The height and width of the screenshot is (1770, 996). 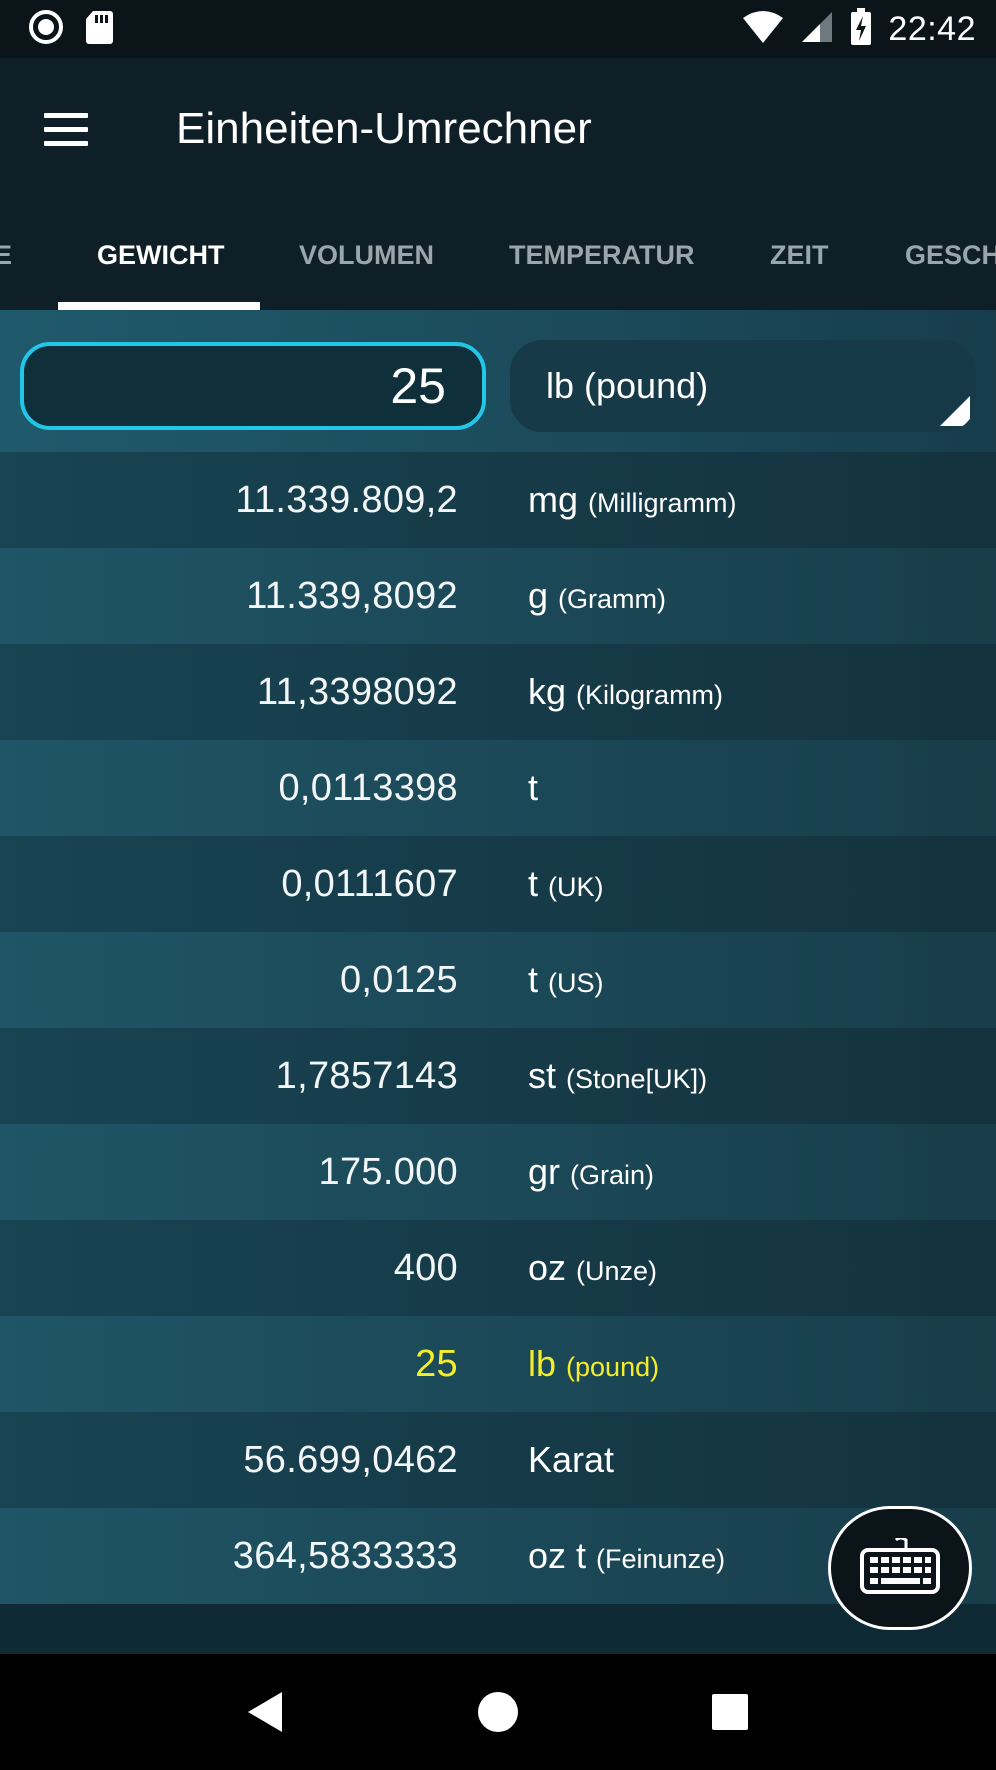 I want to click on result-value: 0,0111607, so click(x=369, y=883).